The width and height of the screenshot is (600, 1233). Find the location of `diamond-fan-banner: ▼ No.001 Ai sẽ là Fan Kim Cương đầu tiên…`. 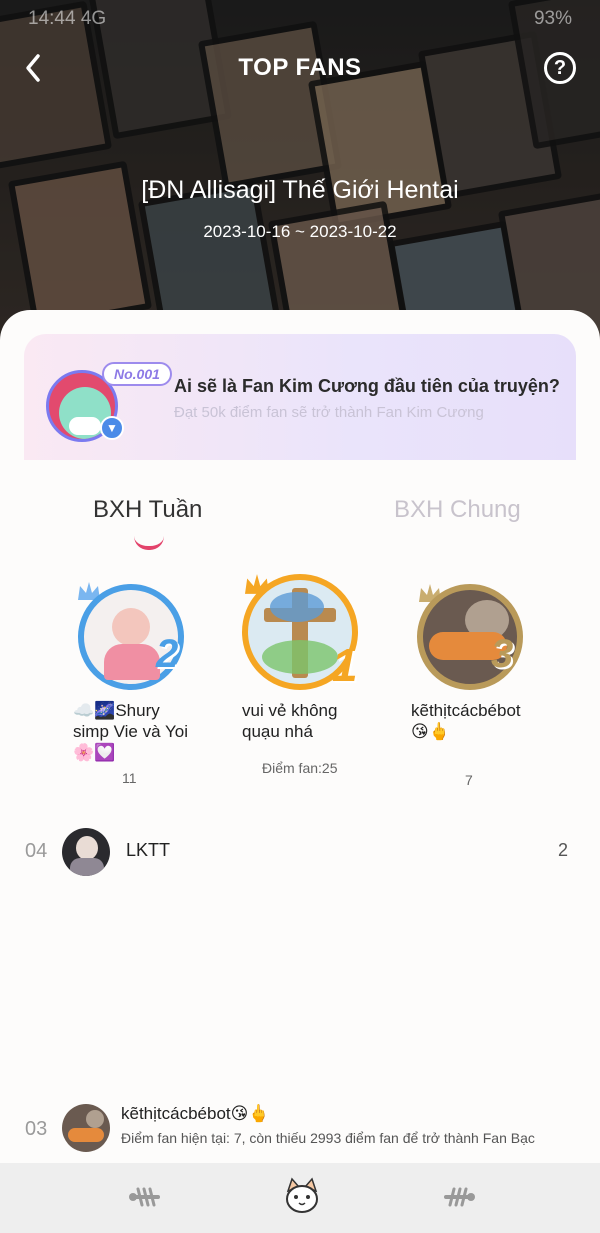

diamond-fan-banner: ▼ No.001 Ai sẽ là Fan Kim Cương đầu tiên… is located at coordinates (300, 397).